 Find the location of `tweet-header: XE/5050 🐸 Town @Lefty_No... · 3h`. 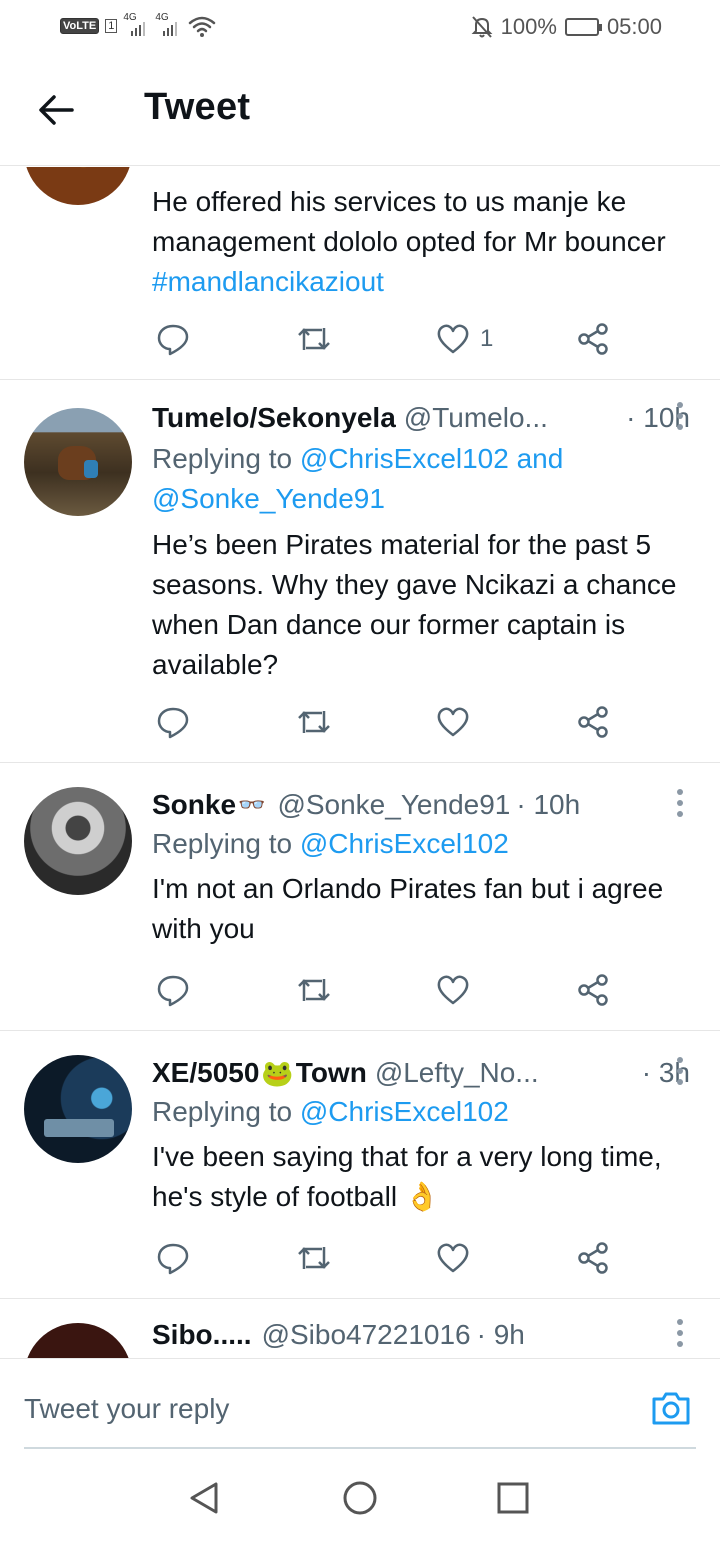

tweet-header: XE/5050 🐸 Town @Lefty_No... · 3h is located at coordinates (421, 1073).